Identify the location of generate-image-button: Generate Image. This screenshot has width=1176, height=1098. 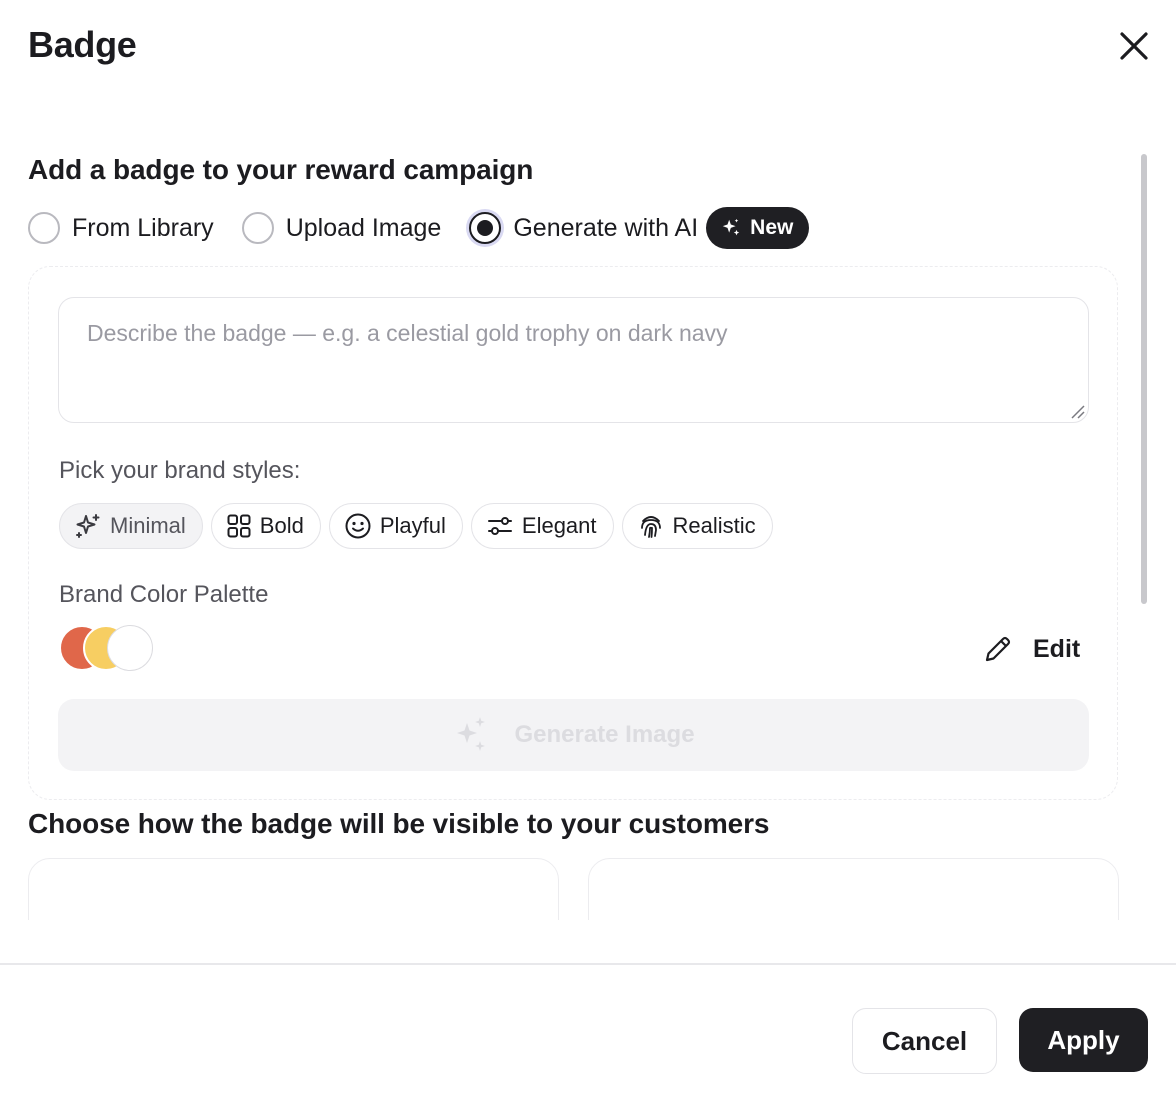
(573, 735).